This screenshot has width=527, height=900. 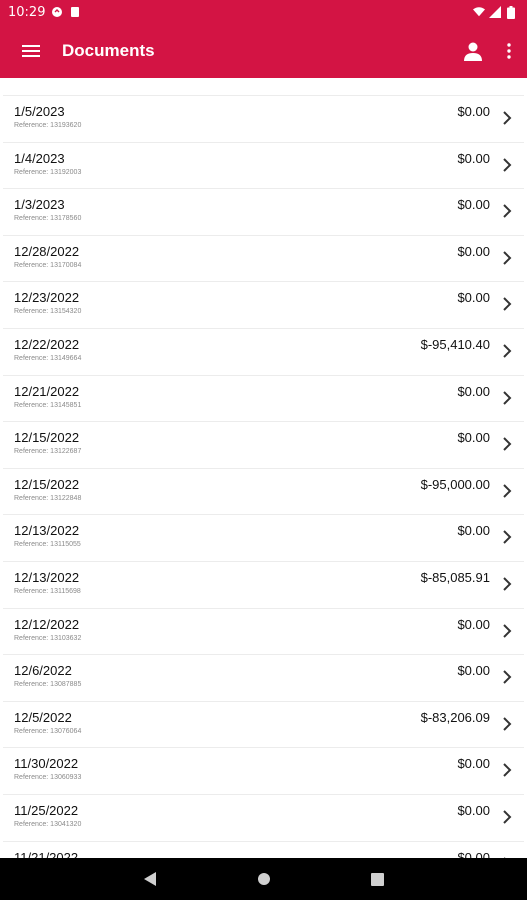 I want to click on document-date: 12/5/2022, so click(x=43, y=717).